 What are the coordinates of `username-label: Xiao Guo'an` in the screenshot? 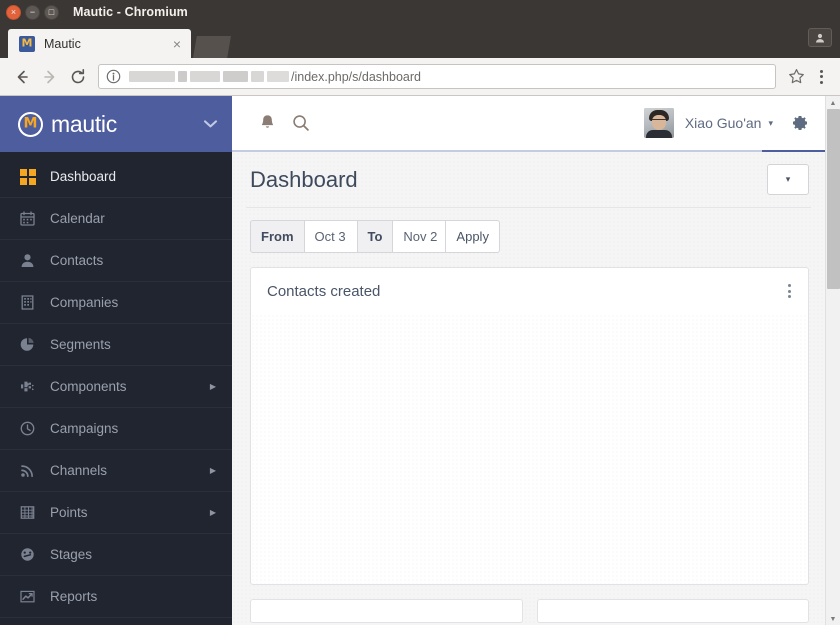 It's located at (723, 123).